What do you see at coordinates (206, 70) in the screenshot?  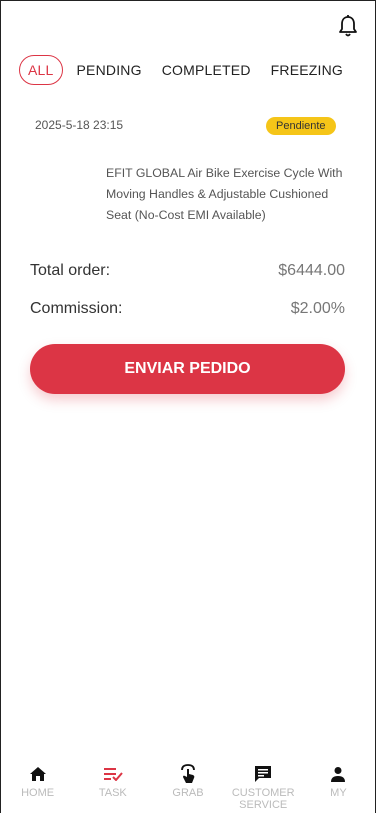 I see `tab-completed: COMPLETED` at bounding box center [206, 70].